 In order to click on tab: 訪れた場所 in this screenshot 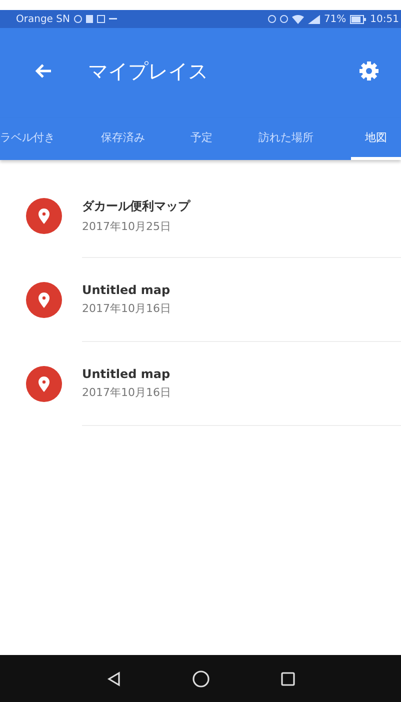, I will do `click(286, 139)`.